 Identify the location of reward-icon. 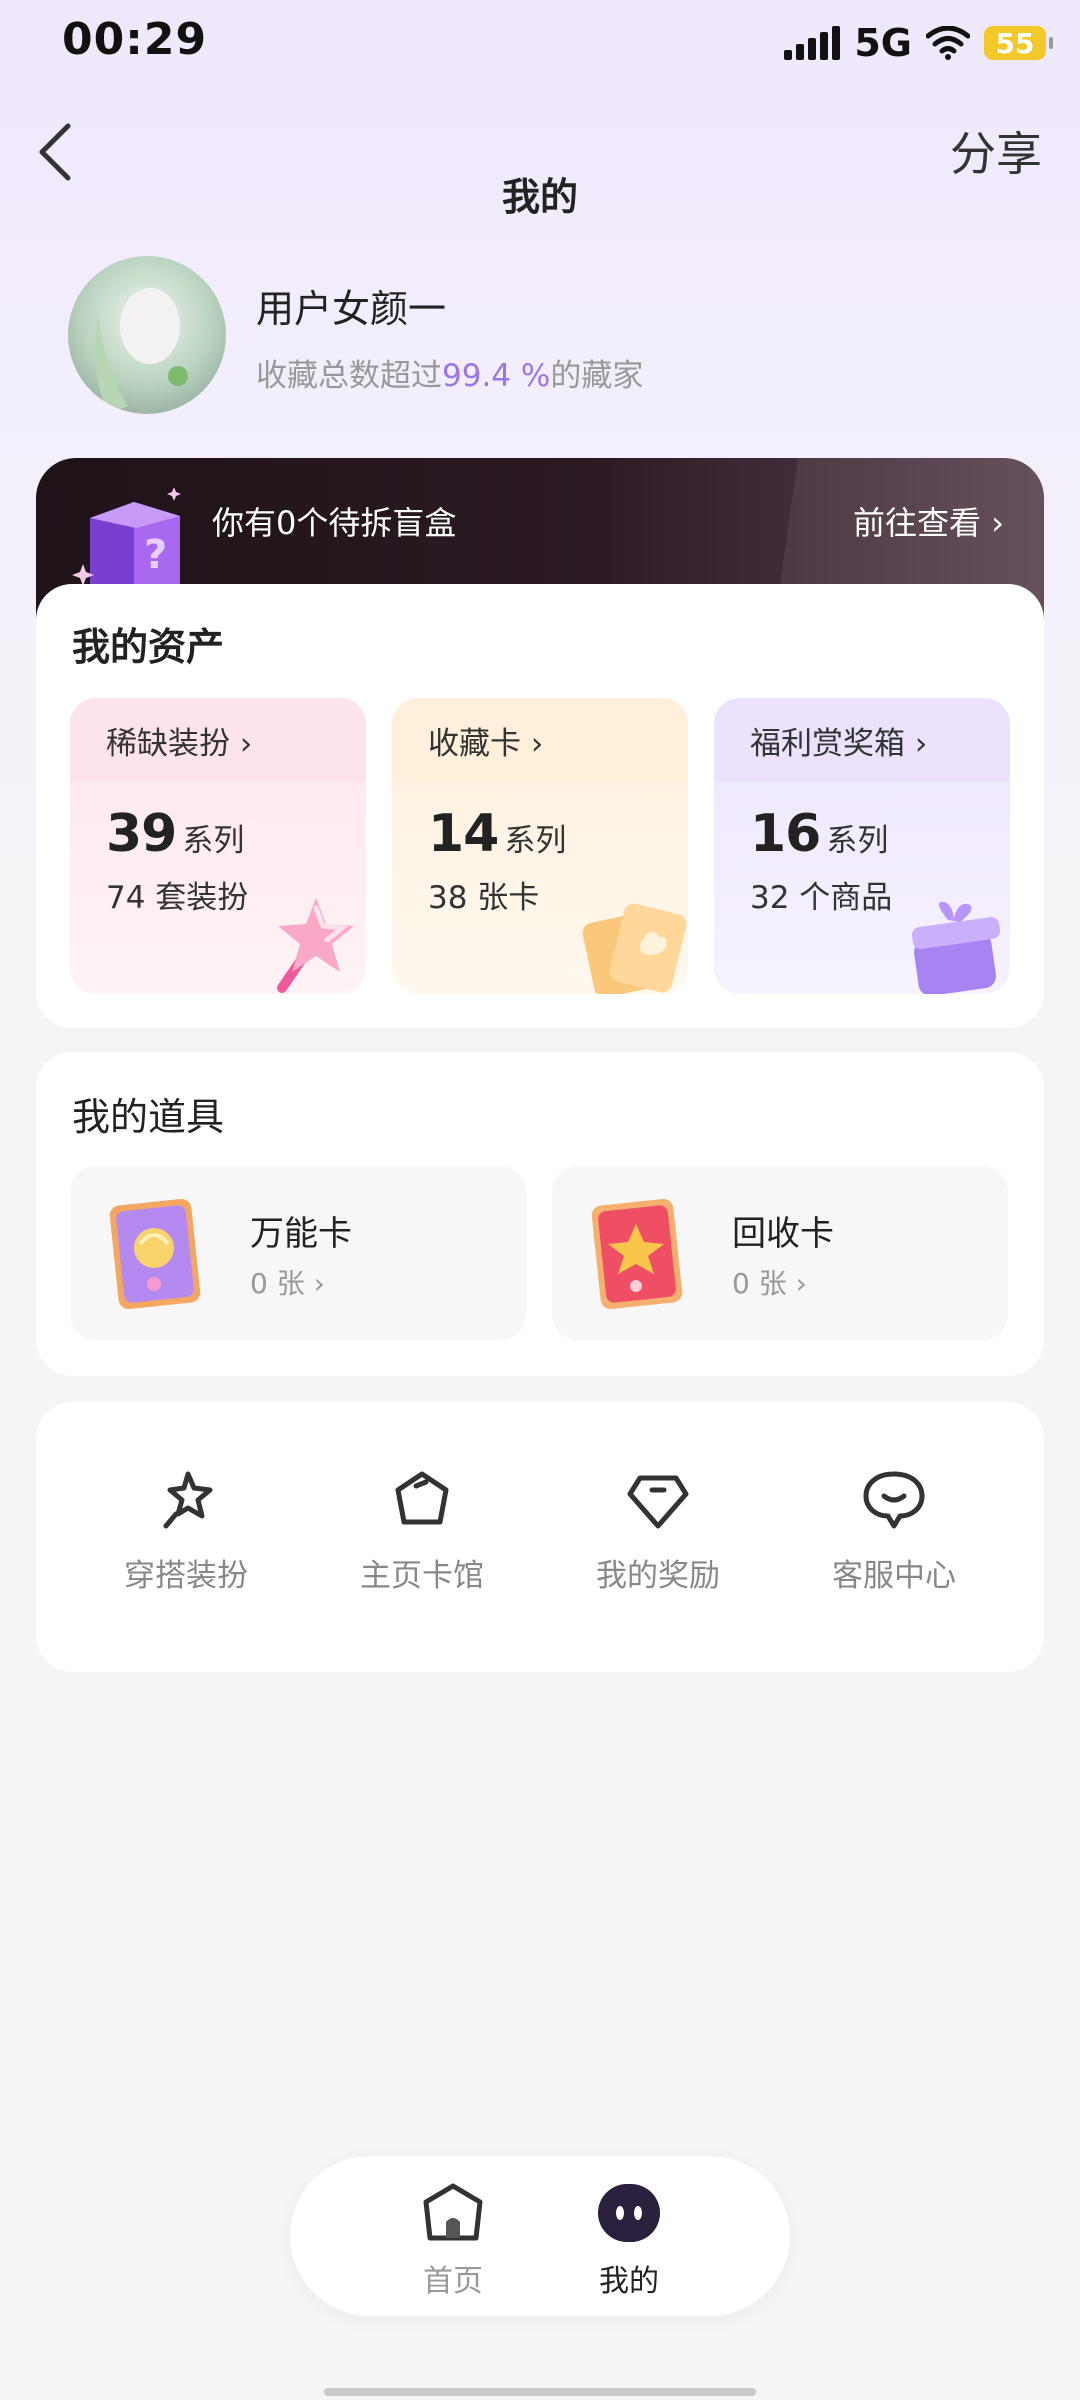
(658, 1502).